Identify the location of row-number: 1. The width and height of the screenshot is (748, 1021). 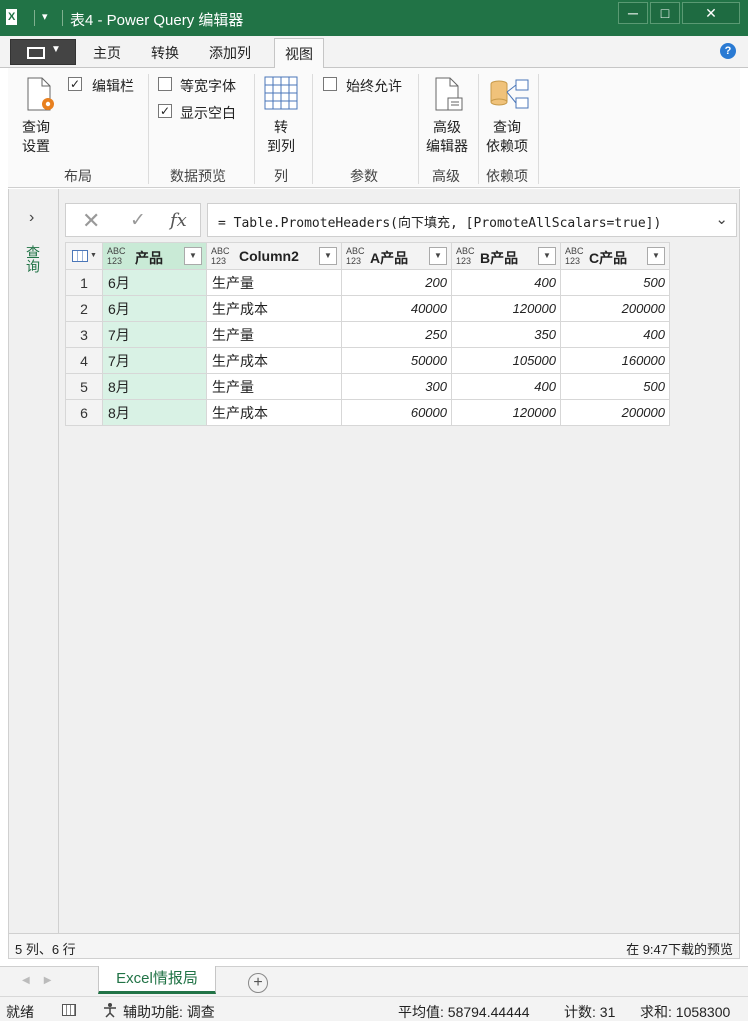
(84, 282).